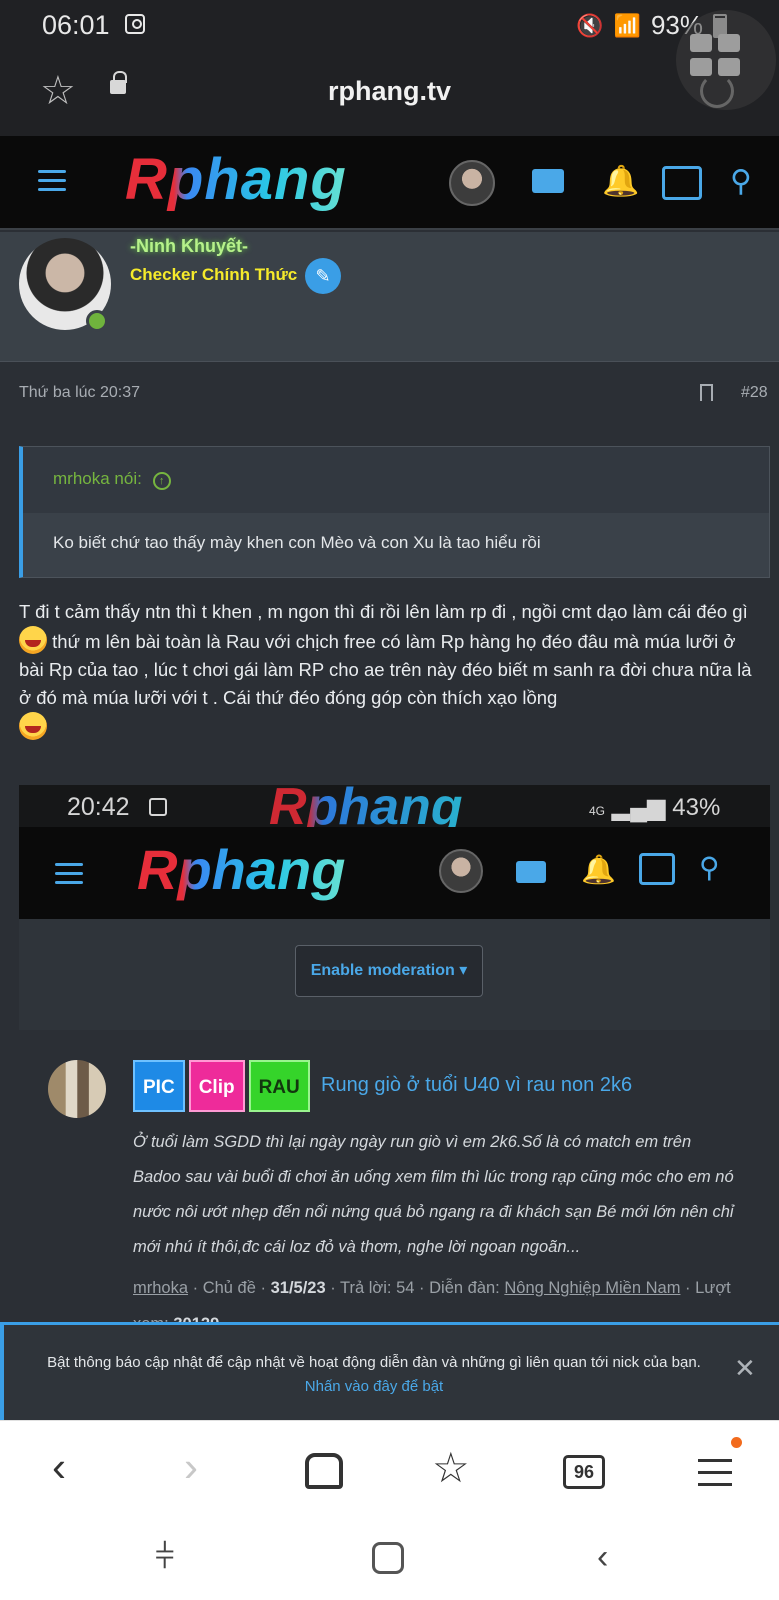  I want to click on forum-label: Diễn đàn:, so click(464, 1288).